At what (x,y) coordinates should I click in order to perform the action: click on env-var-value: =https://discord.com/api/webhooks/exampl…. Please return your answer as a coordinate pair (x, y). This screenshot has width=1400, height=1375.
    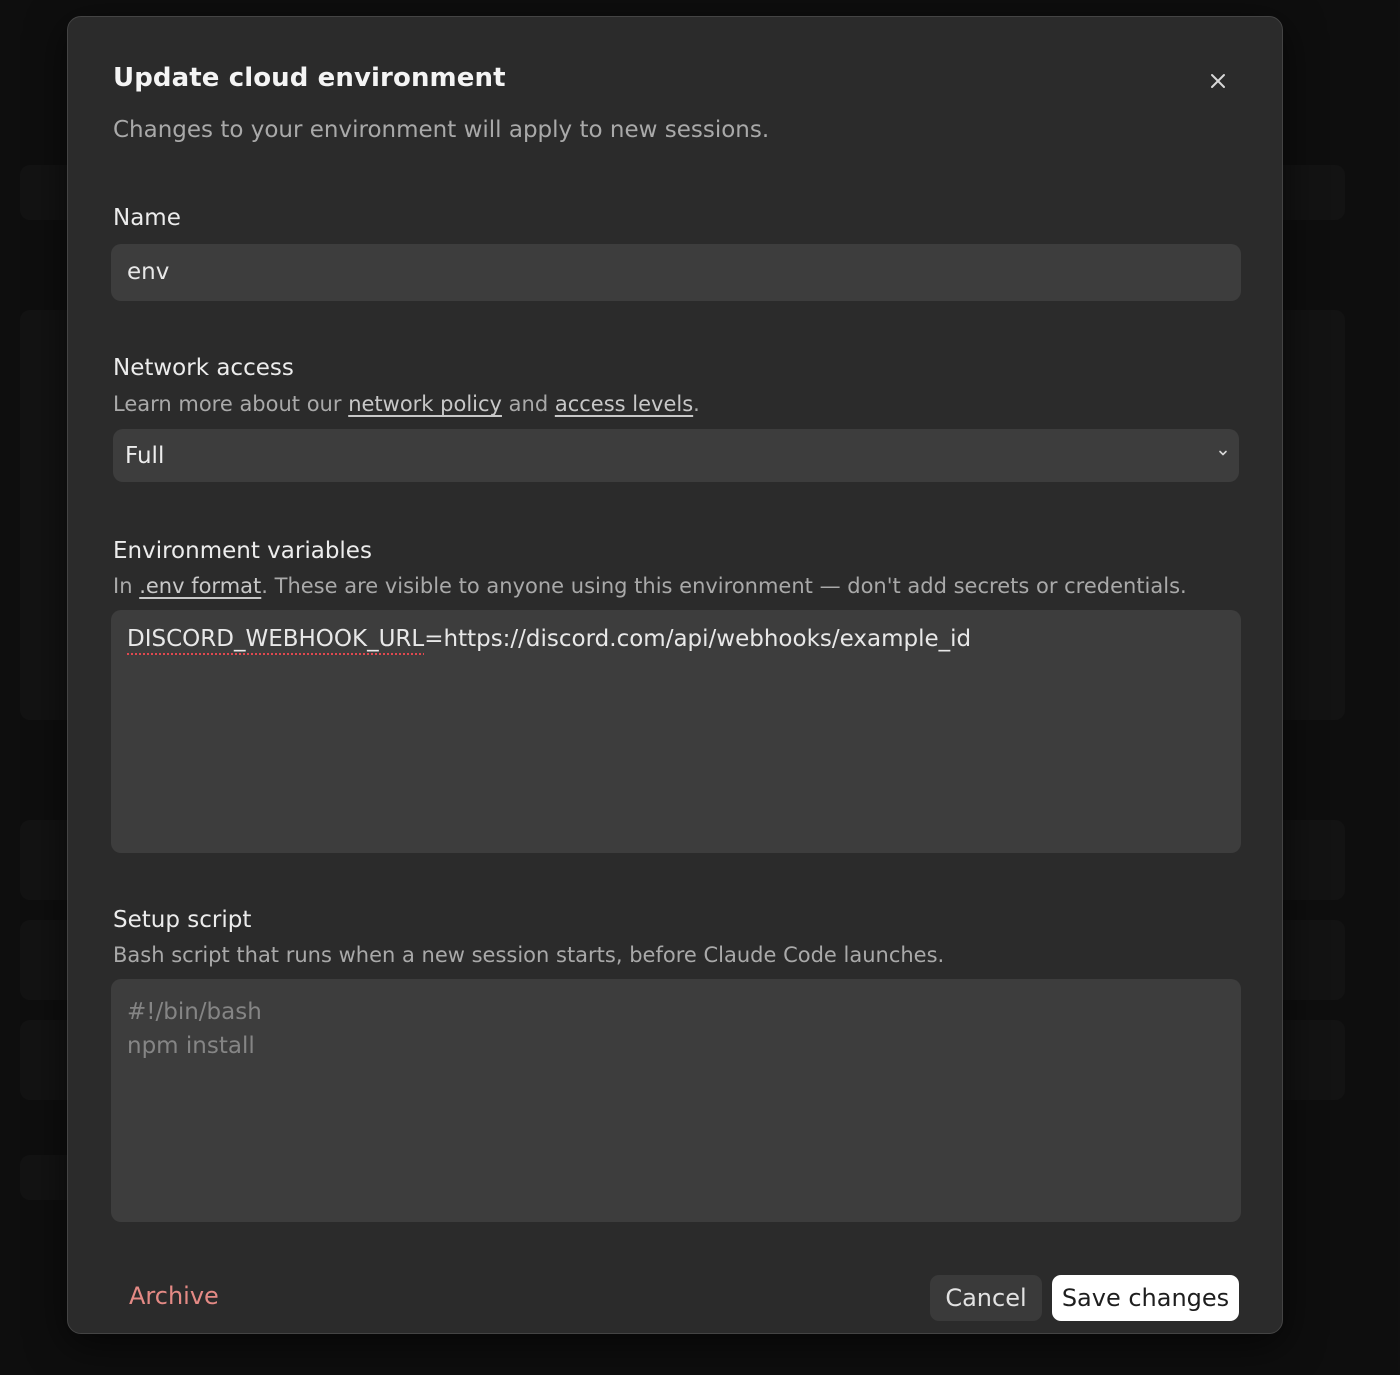
    Looking at the image, I should click on (698, 639).